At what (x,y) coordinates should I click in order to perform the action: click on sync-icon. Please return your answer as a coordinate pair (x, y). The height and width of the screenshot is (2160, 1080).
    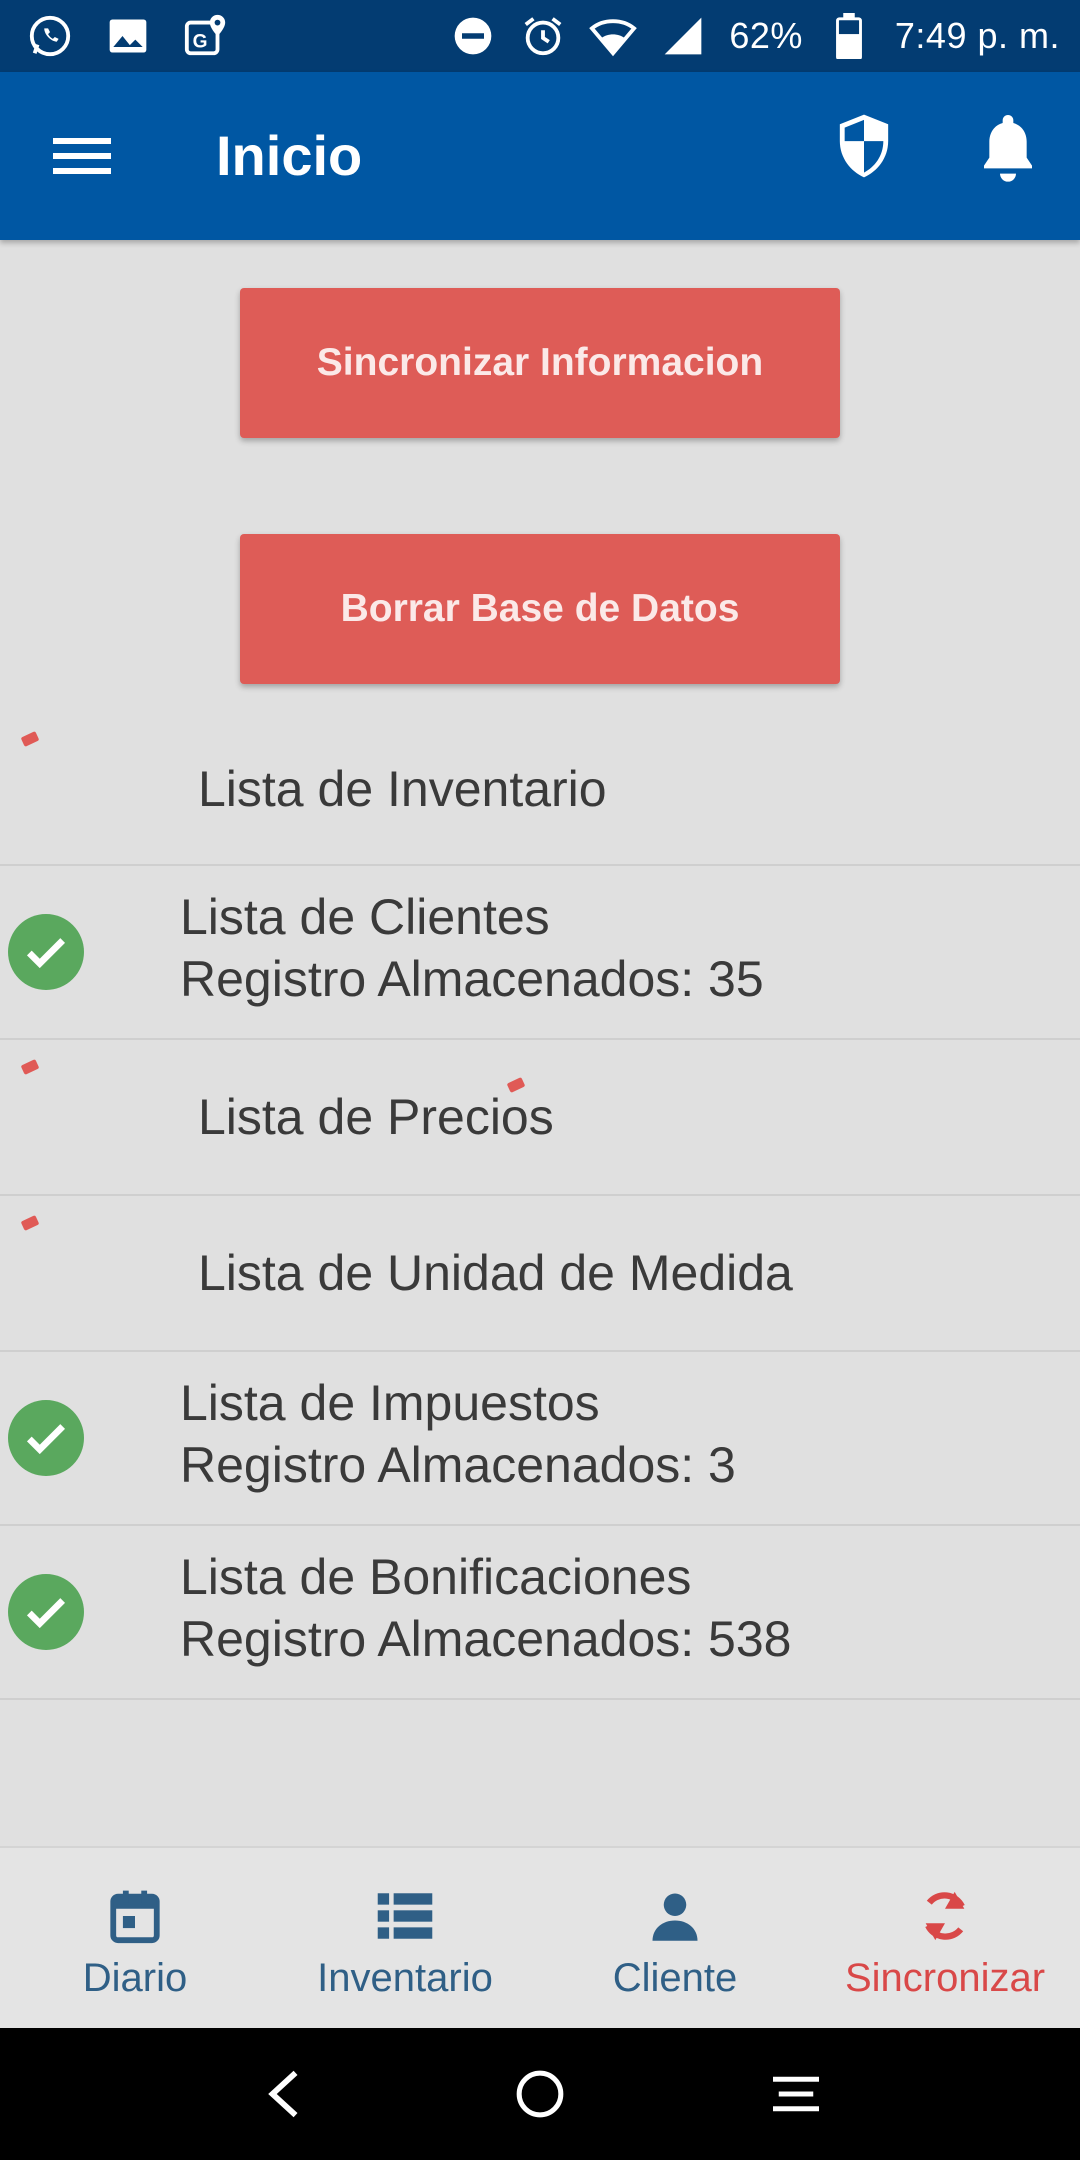
    Looking at the image, I should click on (945, 1916).